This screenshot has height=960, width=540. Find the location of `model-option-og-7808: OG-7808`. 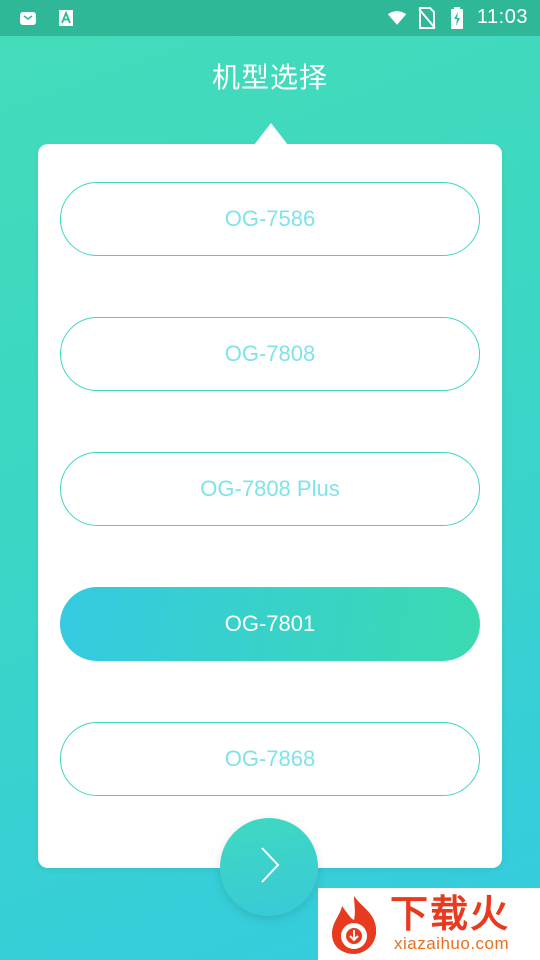

model-option-og-7808: OG-7808 is located at coordinates (270, 354).